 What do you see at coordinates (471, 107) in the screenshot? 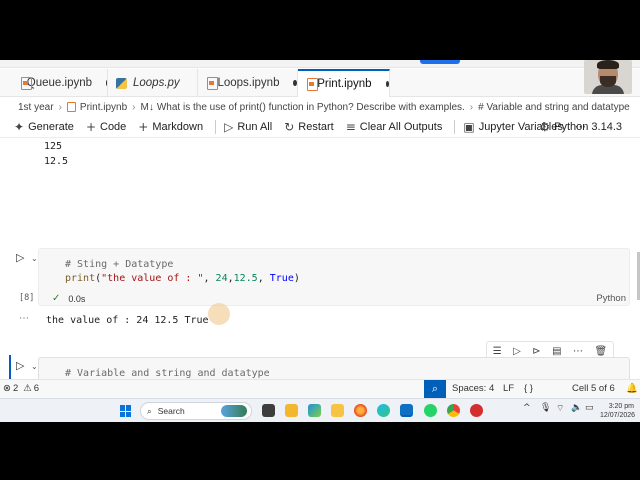
I see `chevron-right-icon: ›` at bounding box center [471, 107].